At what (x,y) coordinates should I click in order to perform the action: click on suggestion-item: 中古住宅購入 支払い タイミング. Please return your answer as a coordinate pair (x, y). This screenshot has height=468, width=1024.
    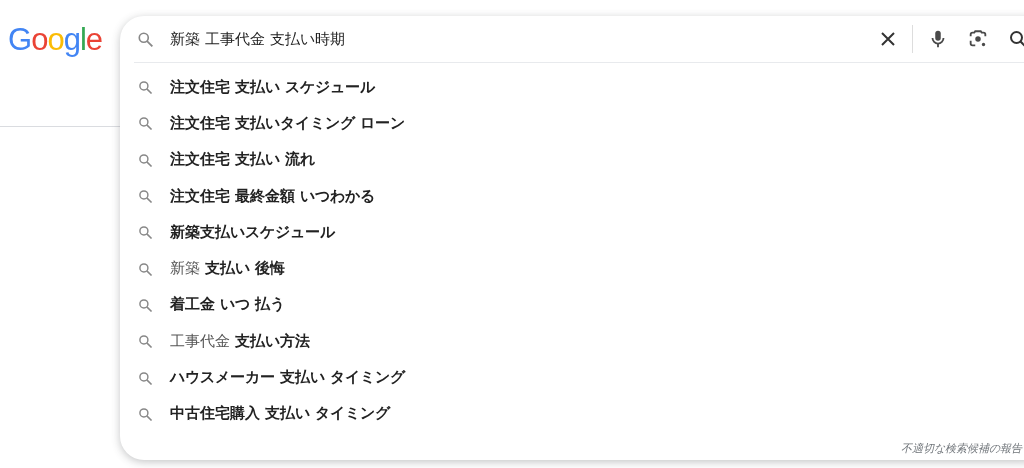
    Looking at the image, I should click on (280, 414).